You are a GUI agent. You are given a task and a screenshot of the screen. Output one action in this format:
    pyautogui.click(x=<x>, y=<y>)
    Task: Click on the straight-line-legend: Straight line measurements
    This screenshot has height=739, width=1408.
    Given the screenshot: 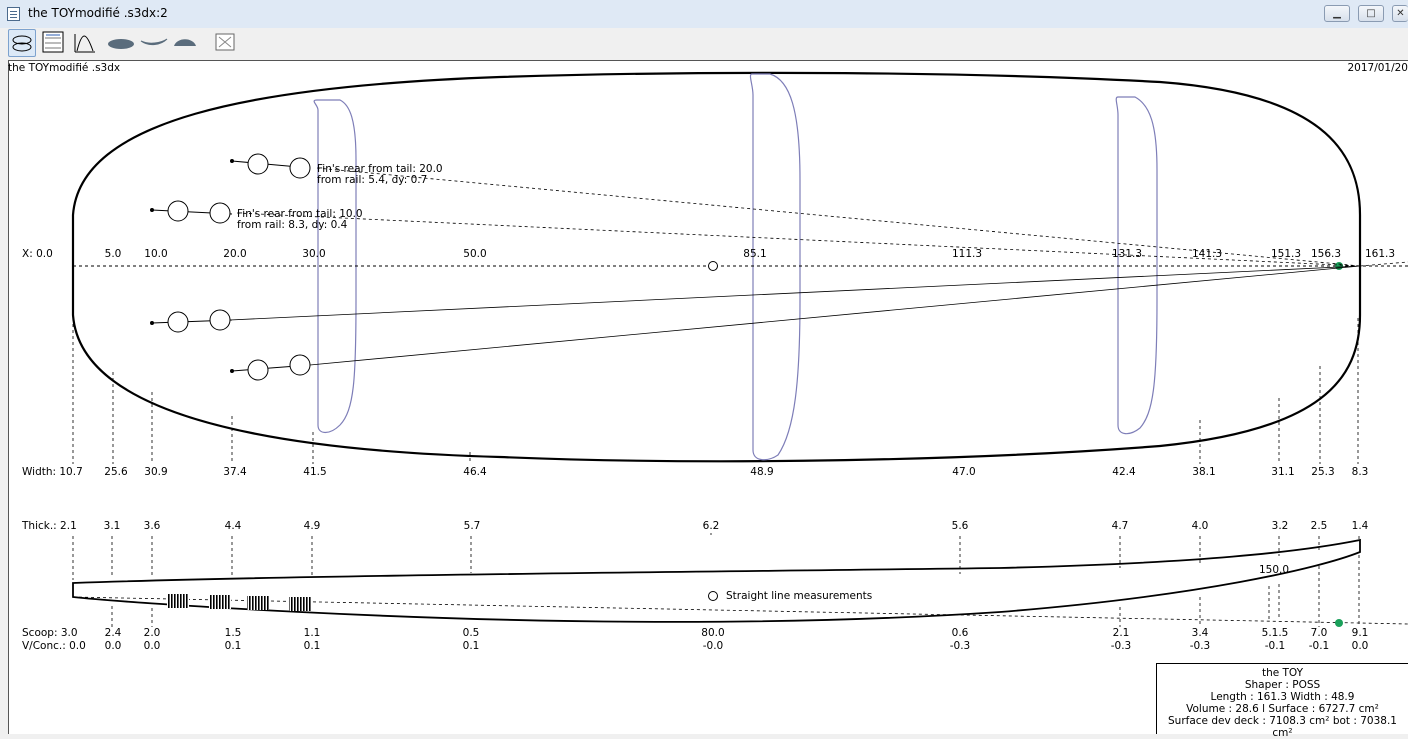 What is the action you would take?
    pyautogui.click(x=799, y=596)
    